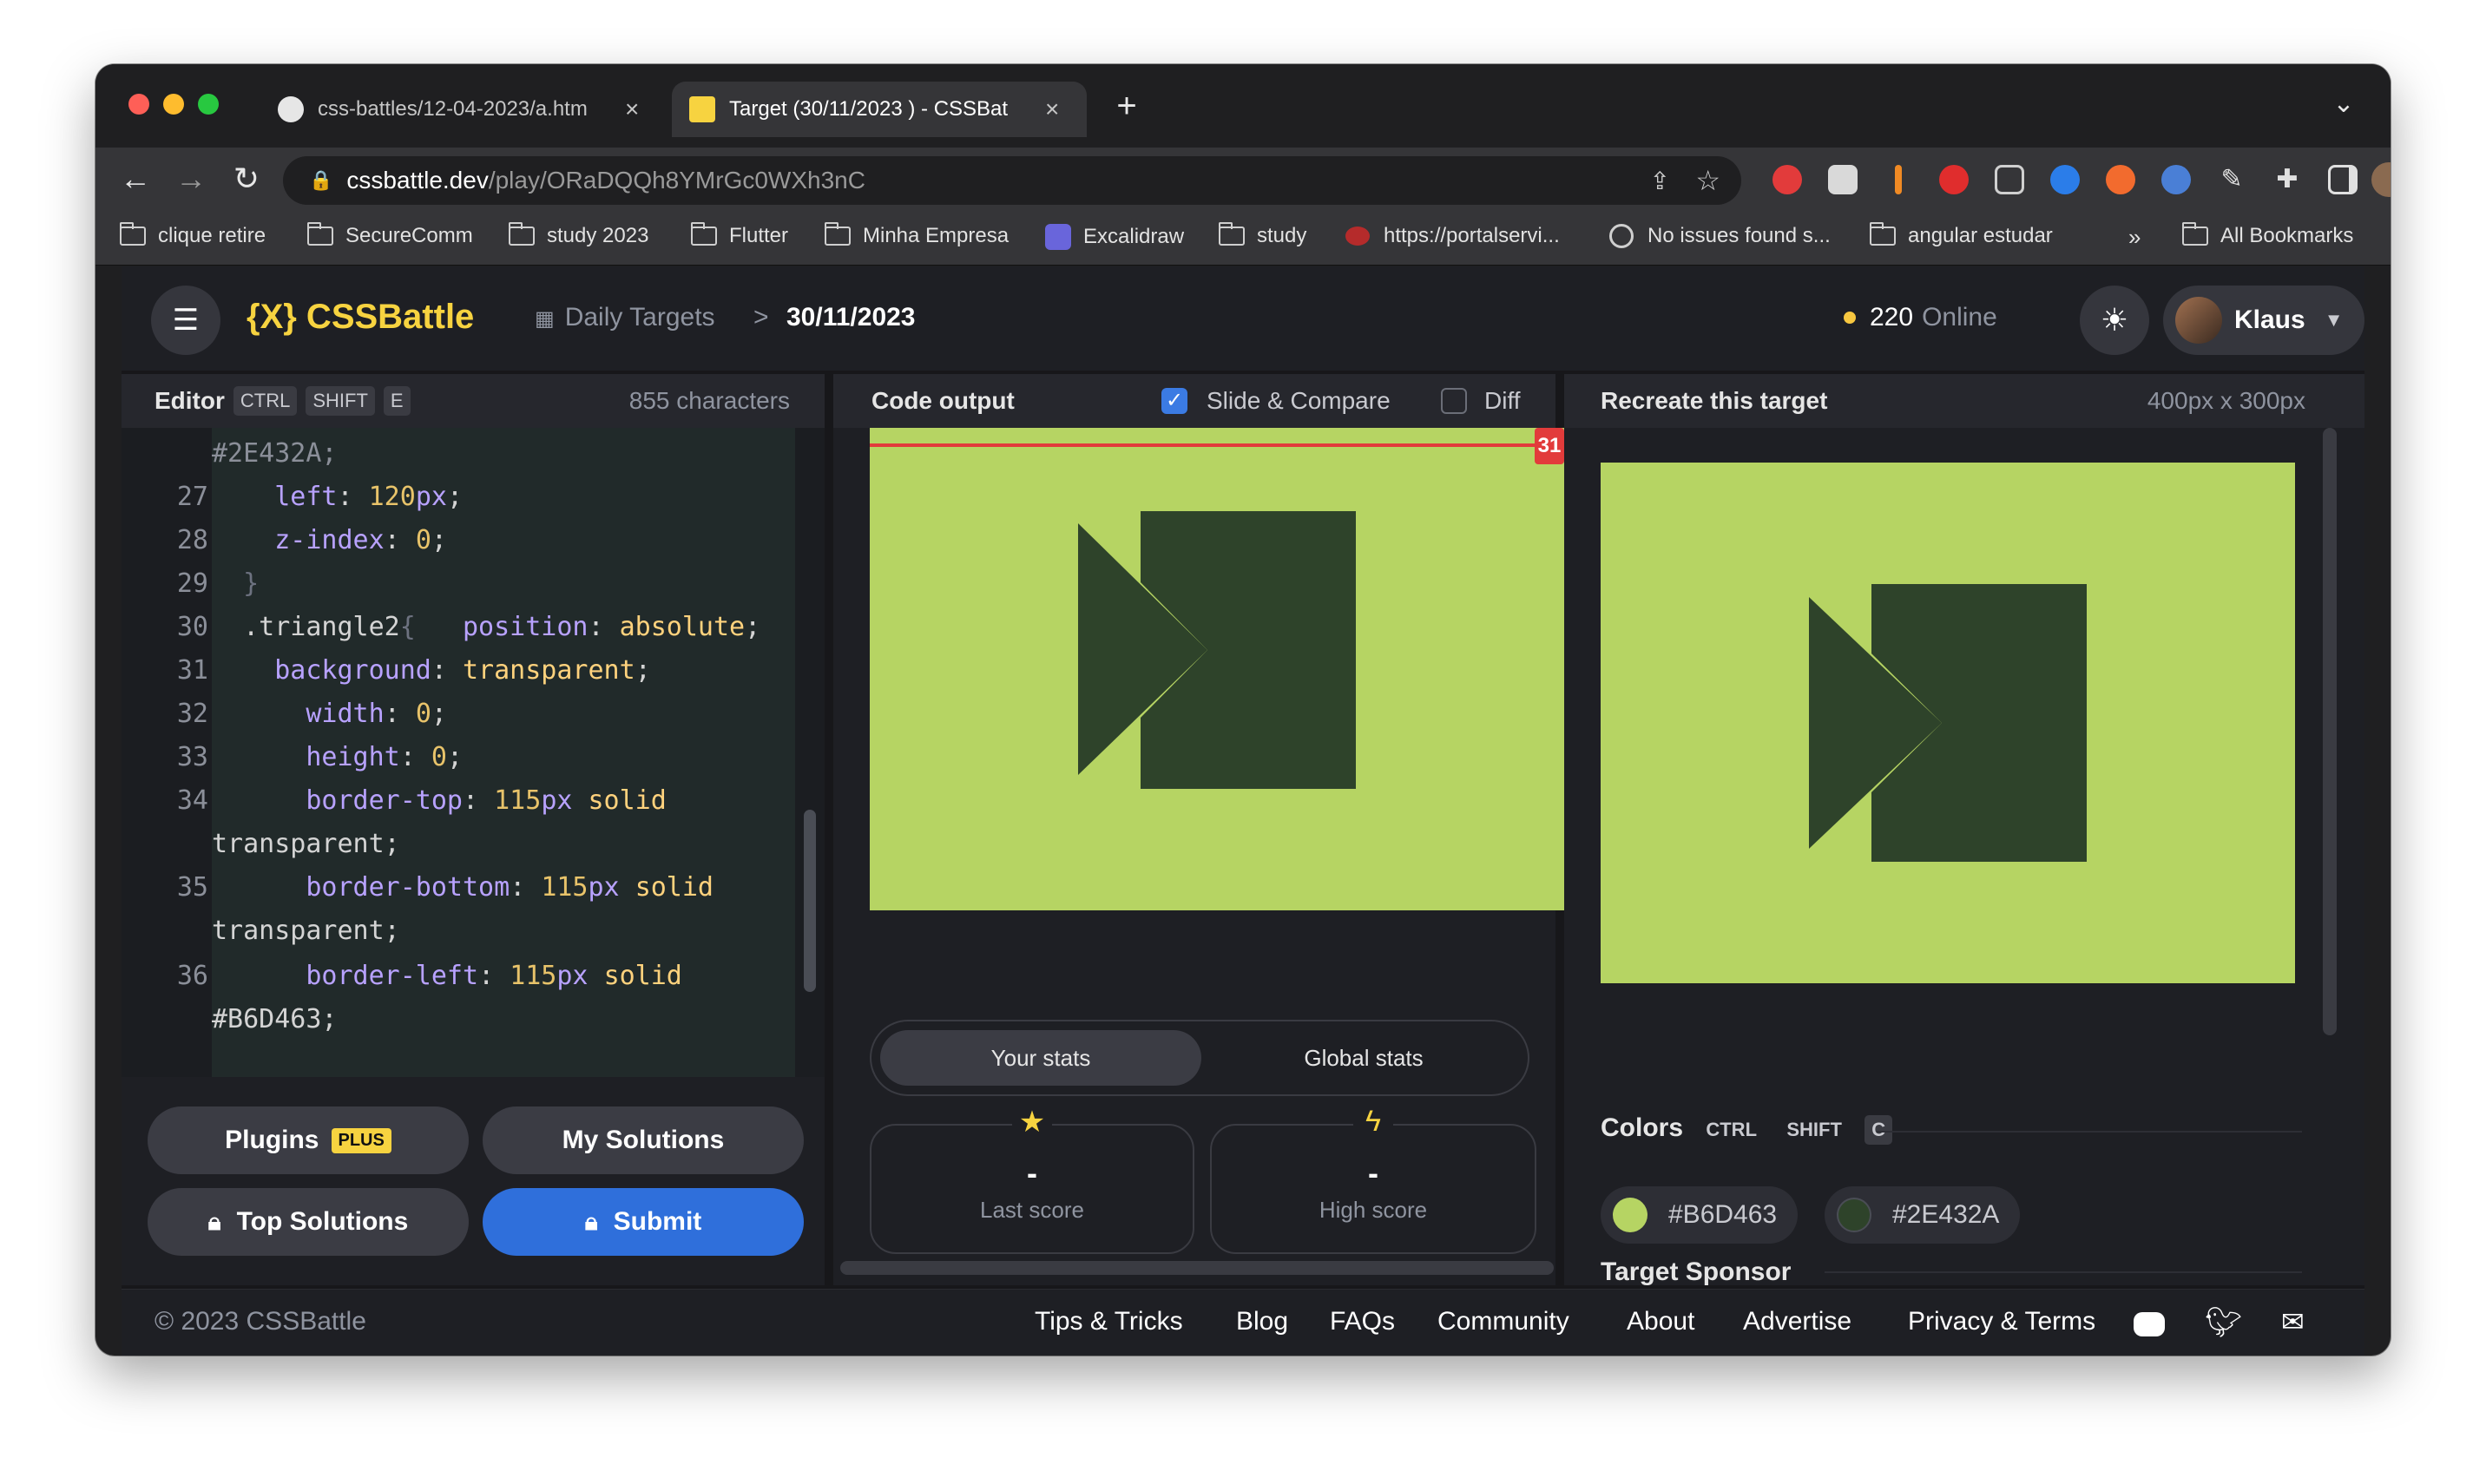 Image resolution: width=2486 pixels, height=1484 pixels. Describe the element at coordinates (1197, 1268) in the screenshot. I see `output-horizontal-scrollbar` at that location.